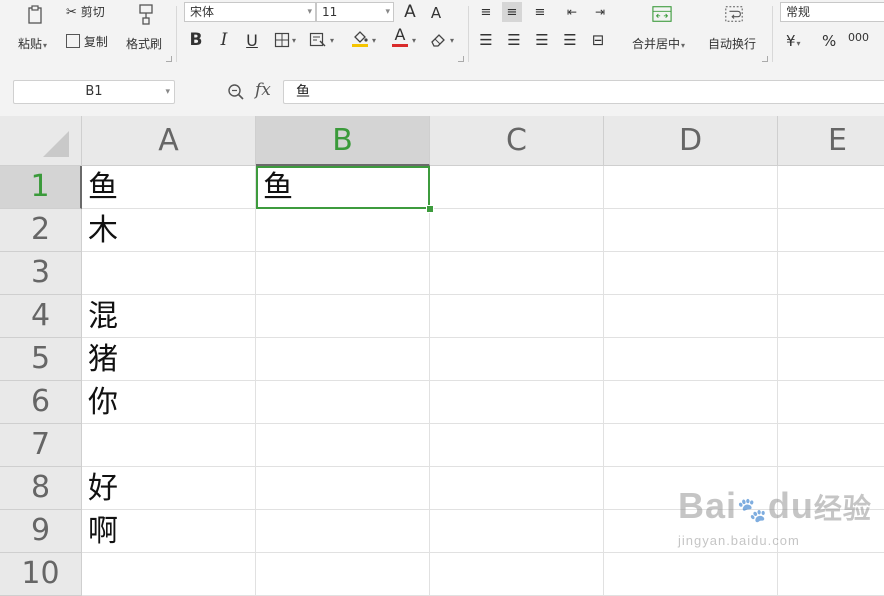  What do you see at coordinates (691, 187) in the screenshot?
I see `cell-d1` at bounding box center [691, 187].